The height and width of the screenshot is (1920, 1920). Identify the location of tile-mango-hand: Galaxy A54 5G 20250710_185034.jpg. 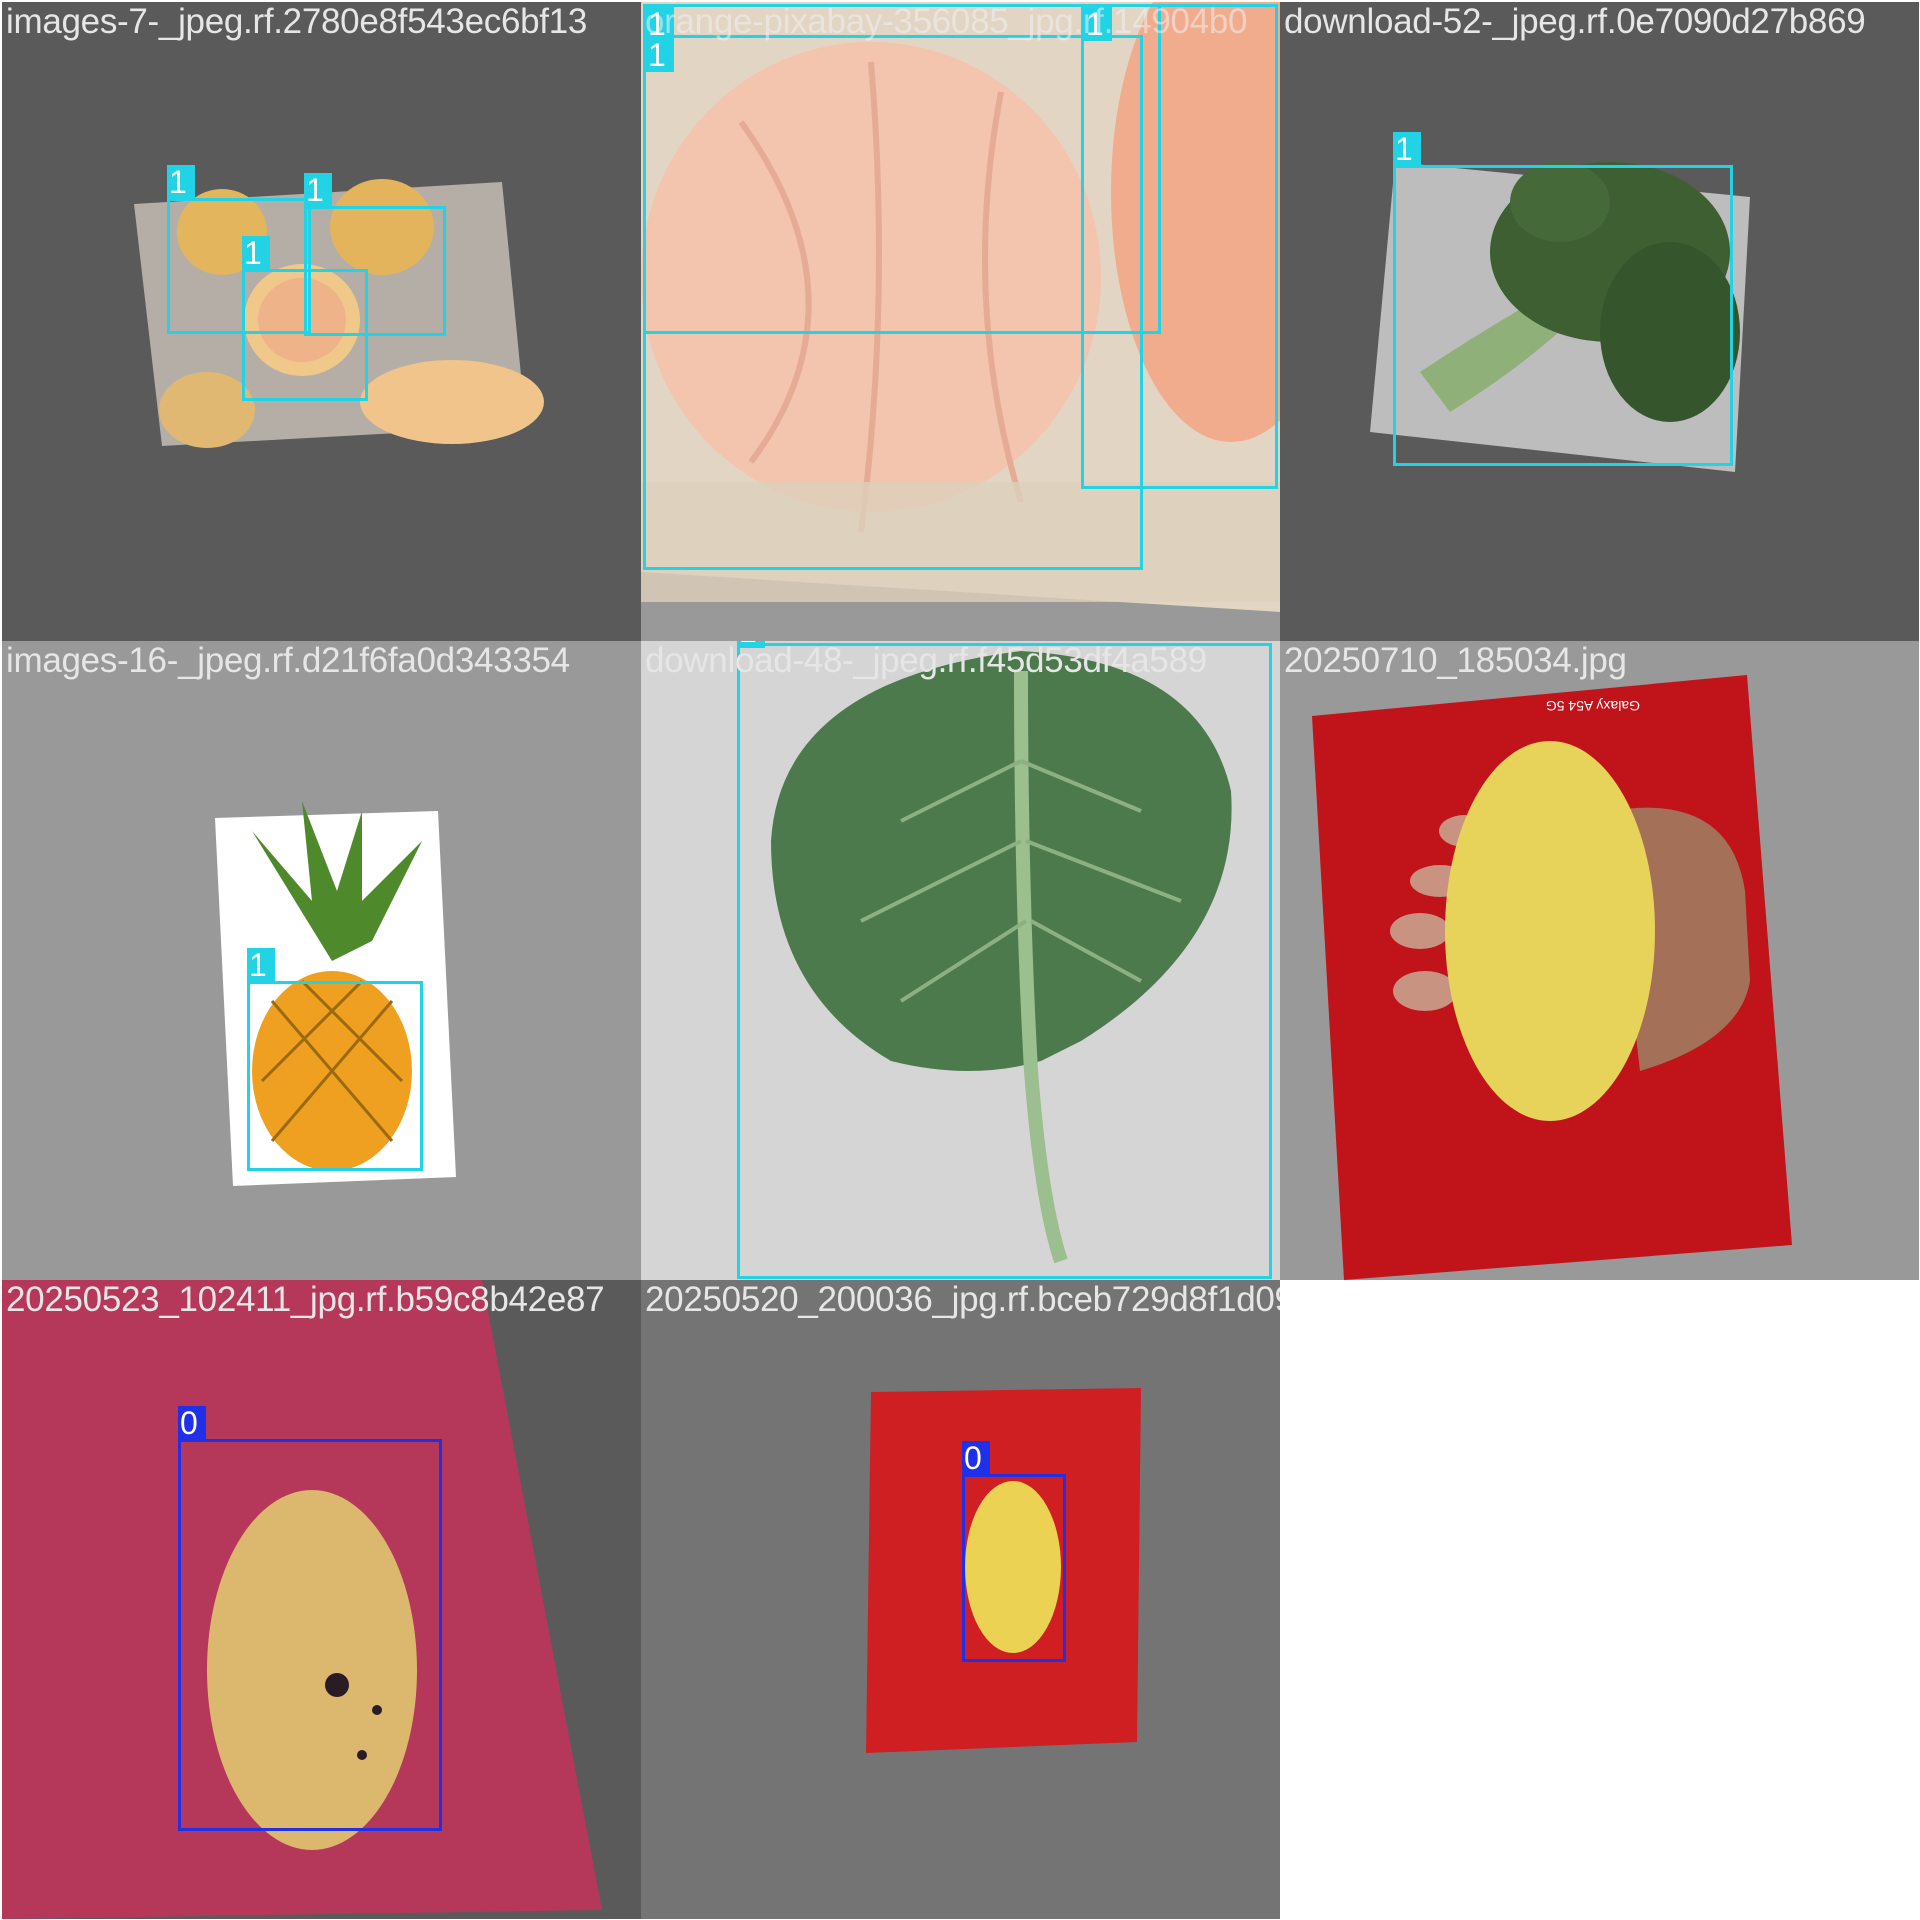
(1599, 960).